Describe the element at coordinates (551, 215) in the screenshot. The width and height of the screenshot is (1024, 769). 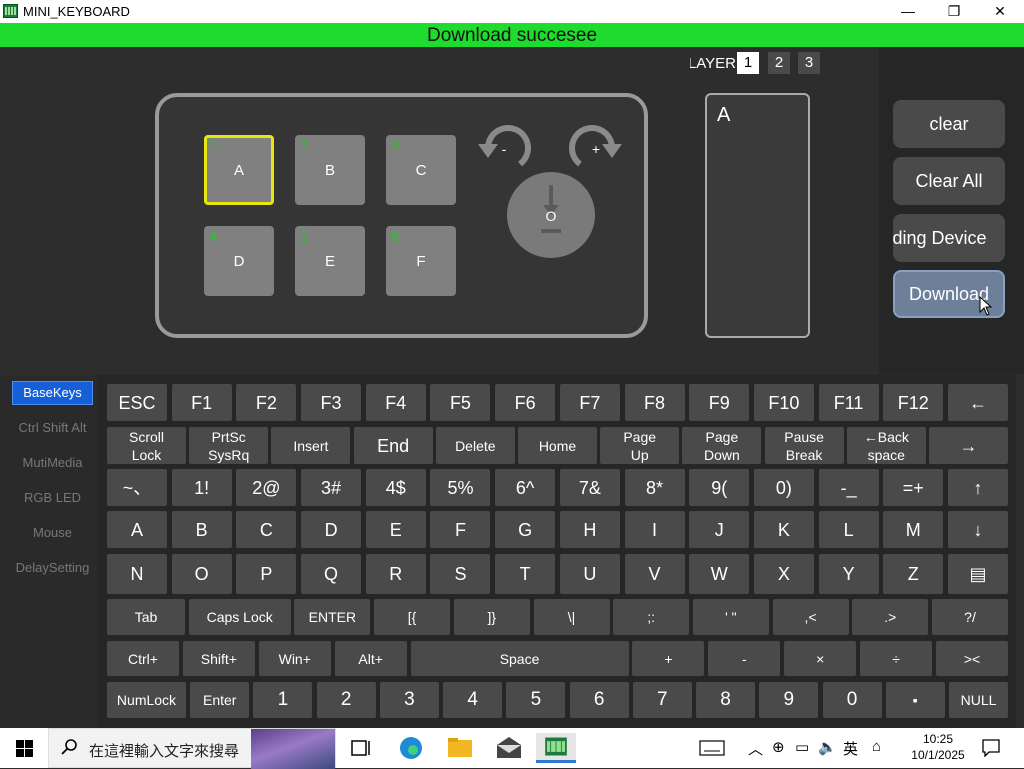
I see `knob-button: O` at that location.